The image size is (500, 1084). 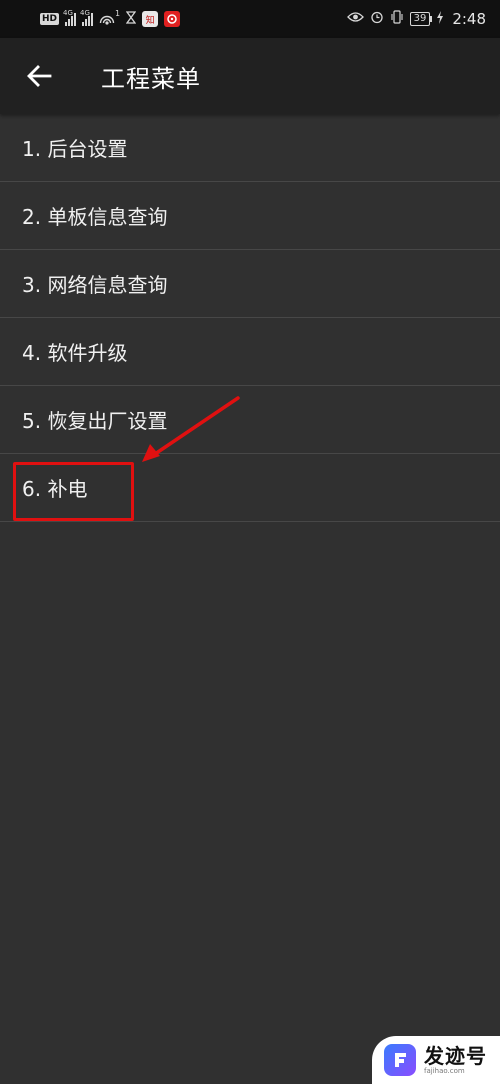 I want to click on watermark-name: 发迹号, so click(x=455, y=1055).